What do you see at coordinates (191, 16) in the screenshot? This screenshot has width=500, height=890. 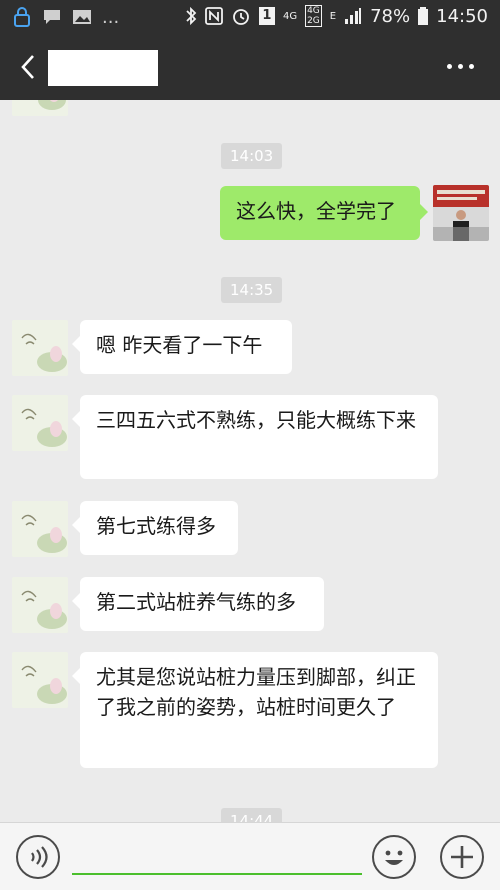 I see `bluetooth-icon` at bounding box center [191, 16].